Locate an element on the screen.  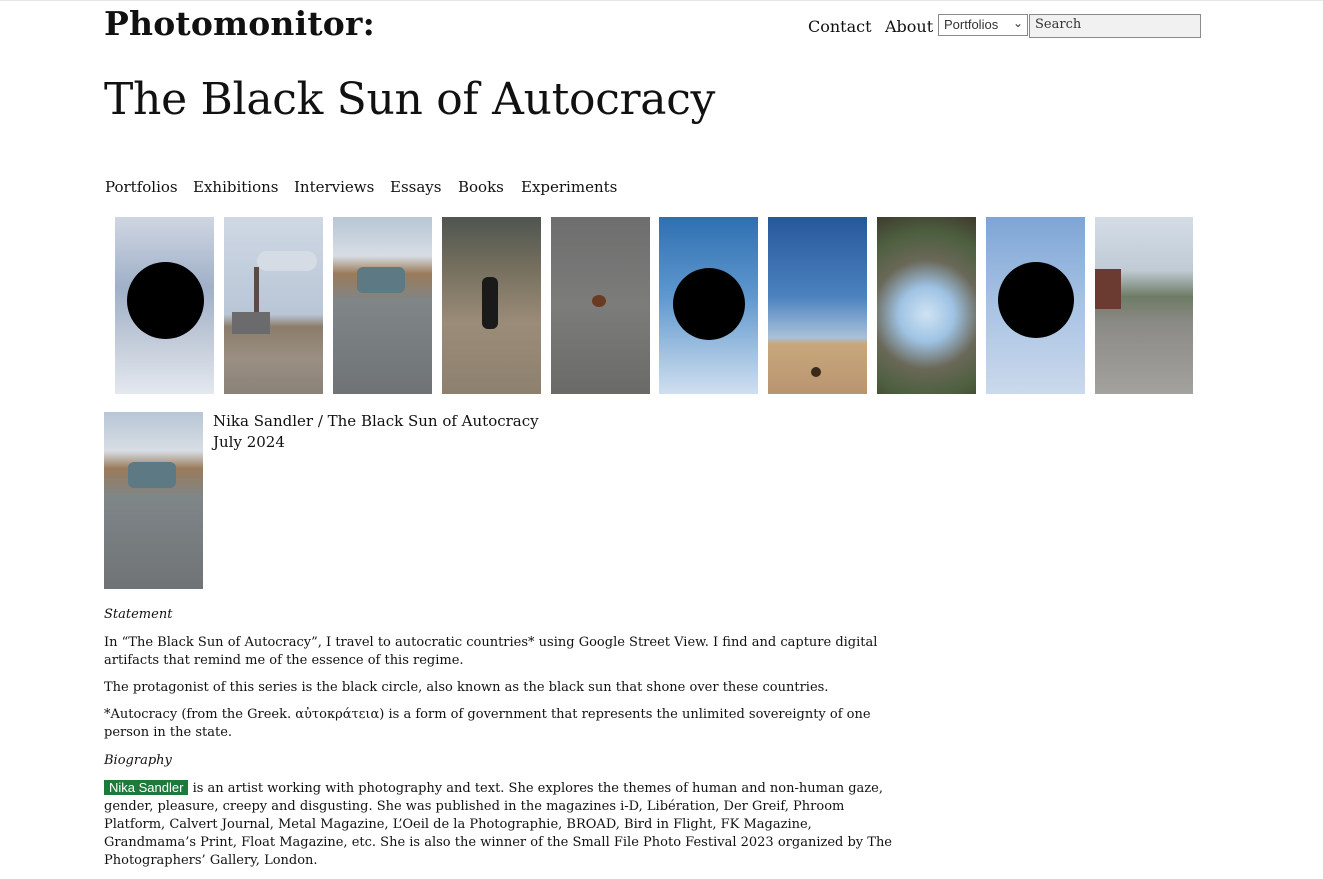
main-nav-interviews: Interviews is located at coordinates (334, 187).